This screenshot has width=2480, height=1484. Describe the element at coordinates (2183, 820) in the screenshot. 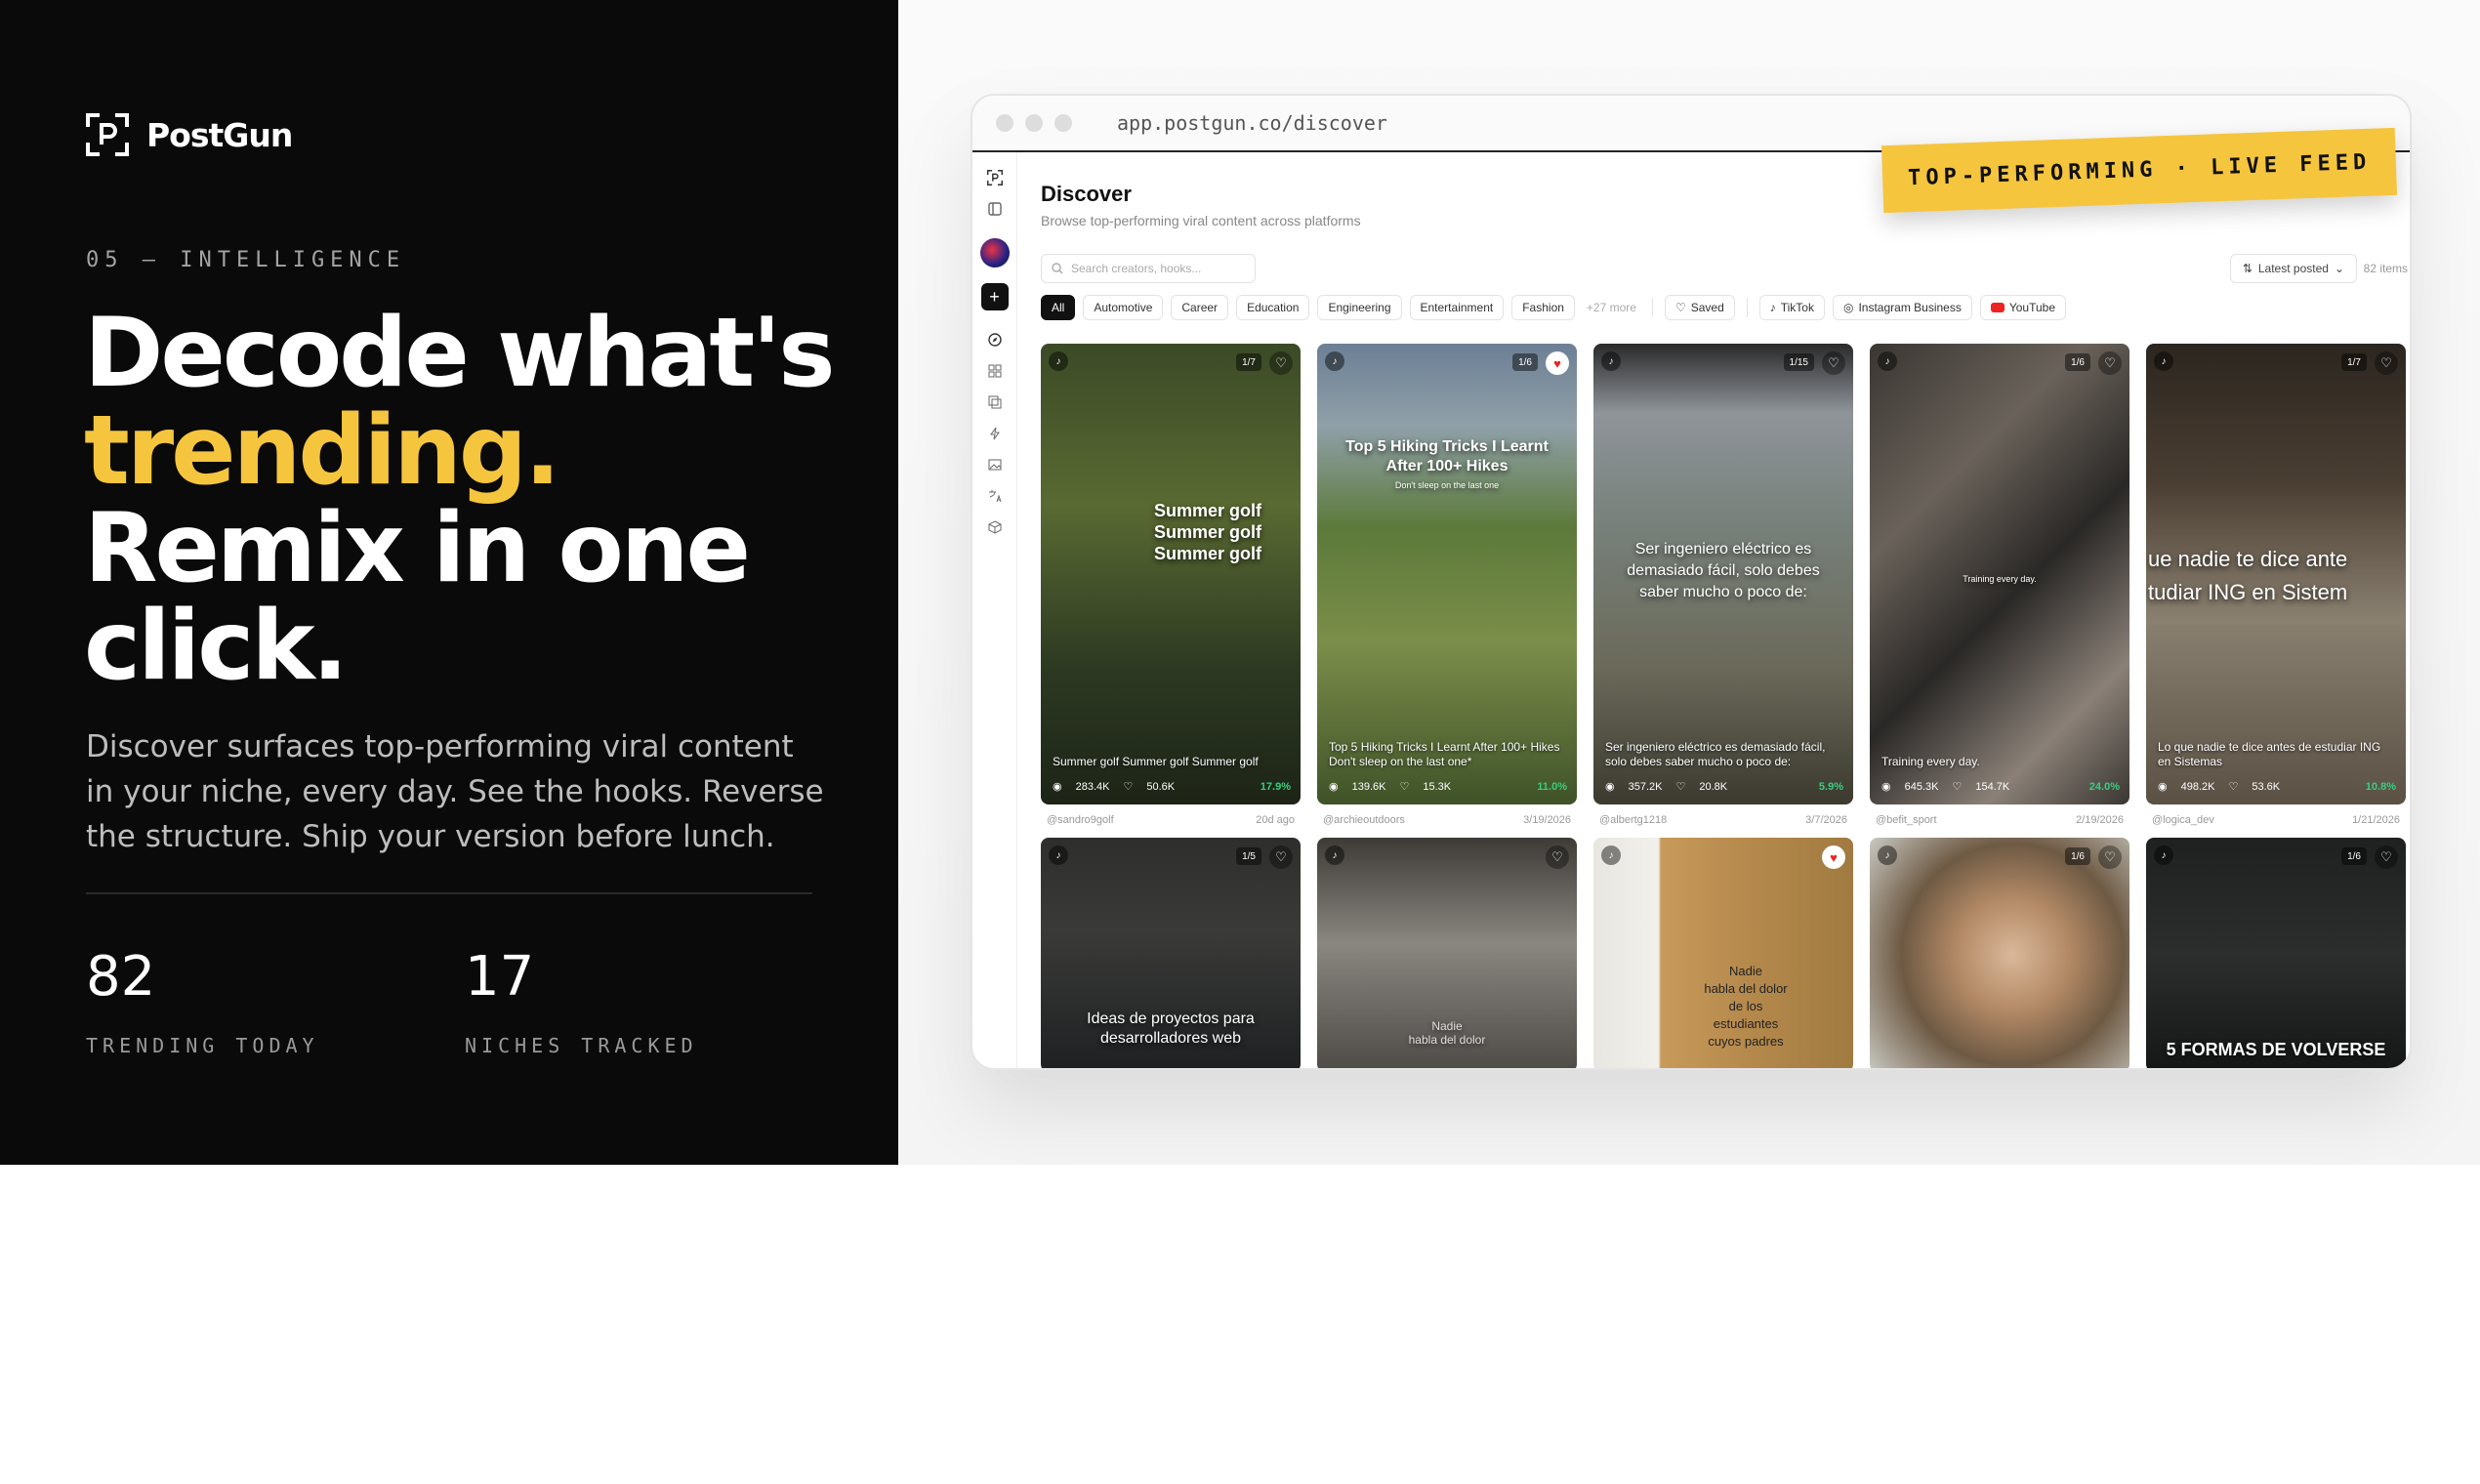

I see `creator-handle: @logica_dev` at that location.